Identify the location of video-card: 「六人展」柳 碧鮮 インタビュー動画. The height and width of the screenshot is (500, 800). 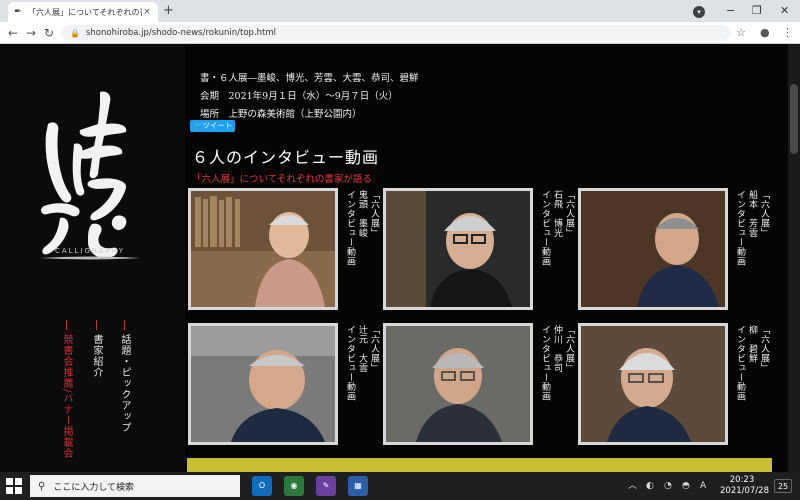
(673, 385).